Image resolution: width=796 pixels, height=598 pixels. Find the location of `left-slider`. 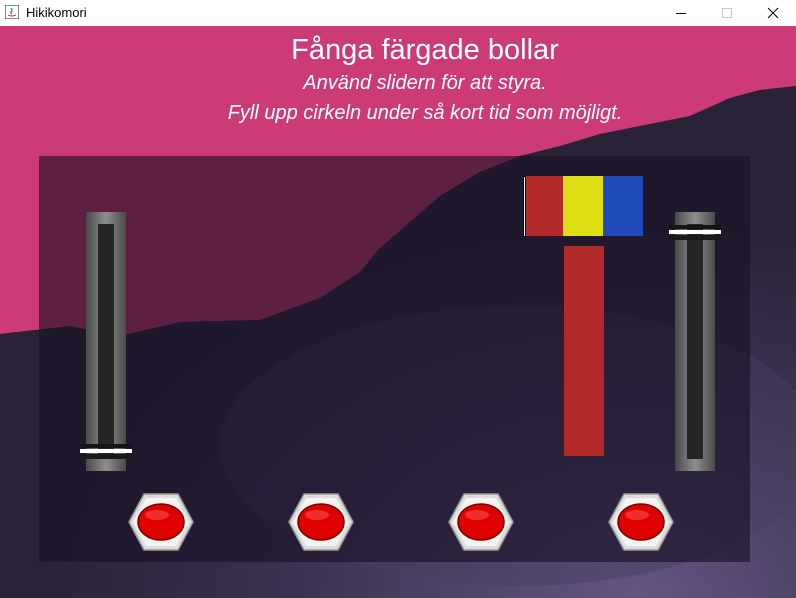

left-slider is located at coordinates (106, 341).